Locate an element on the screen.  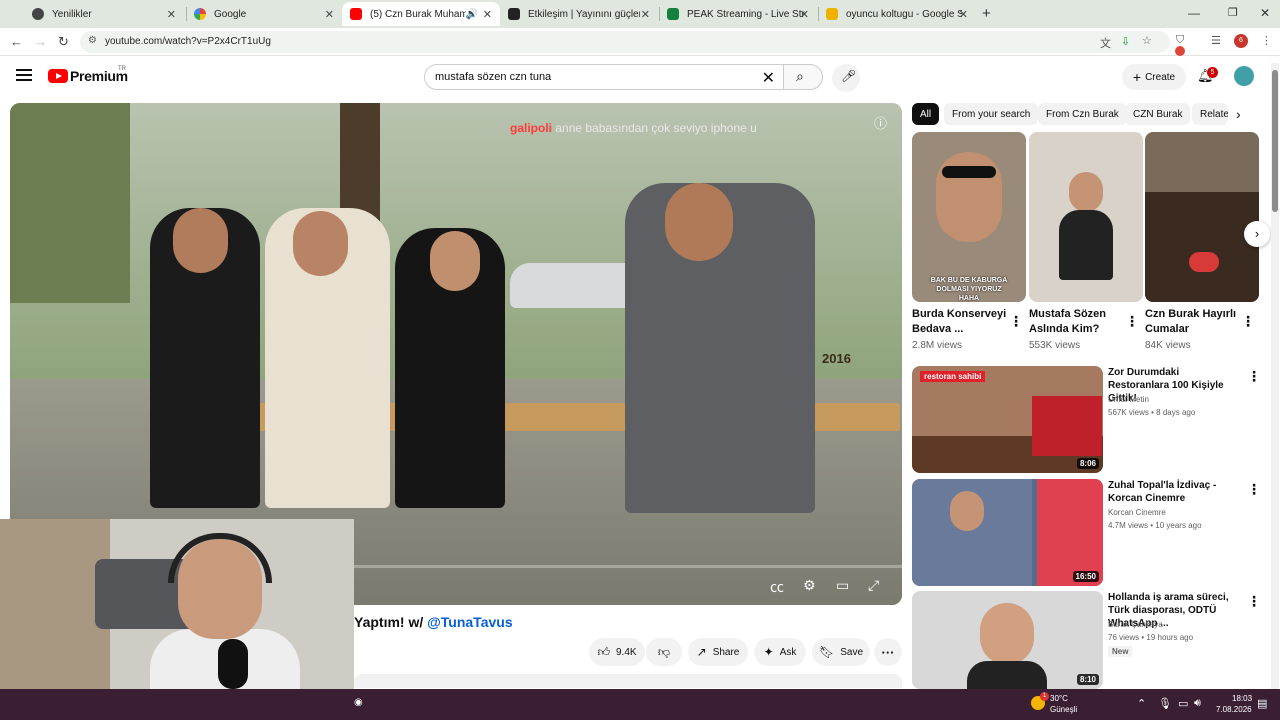
chip-related: Related is located at coordinates (1210, 114).